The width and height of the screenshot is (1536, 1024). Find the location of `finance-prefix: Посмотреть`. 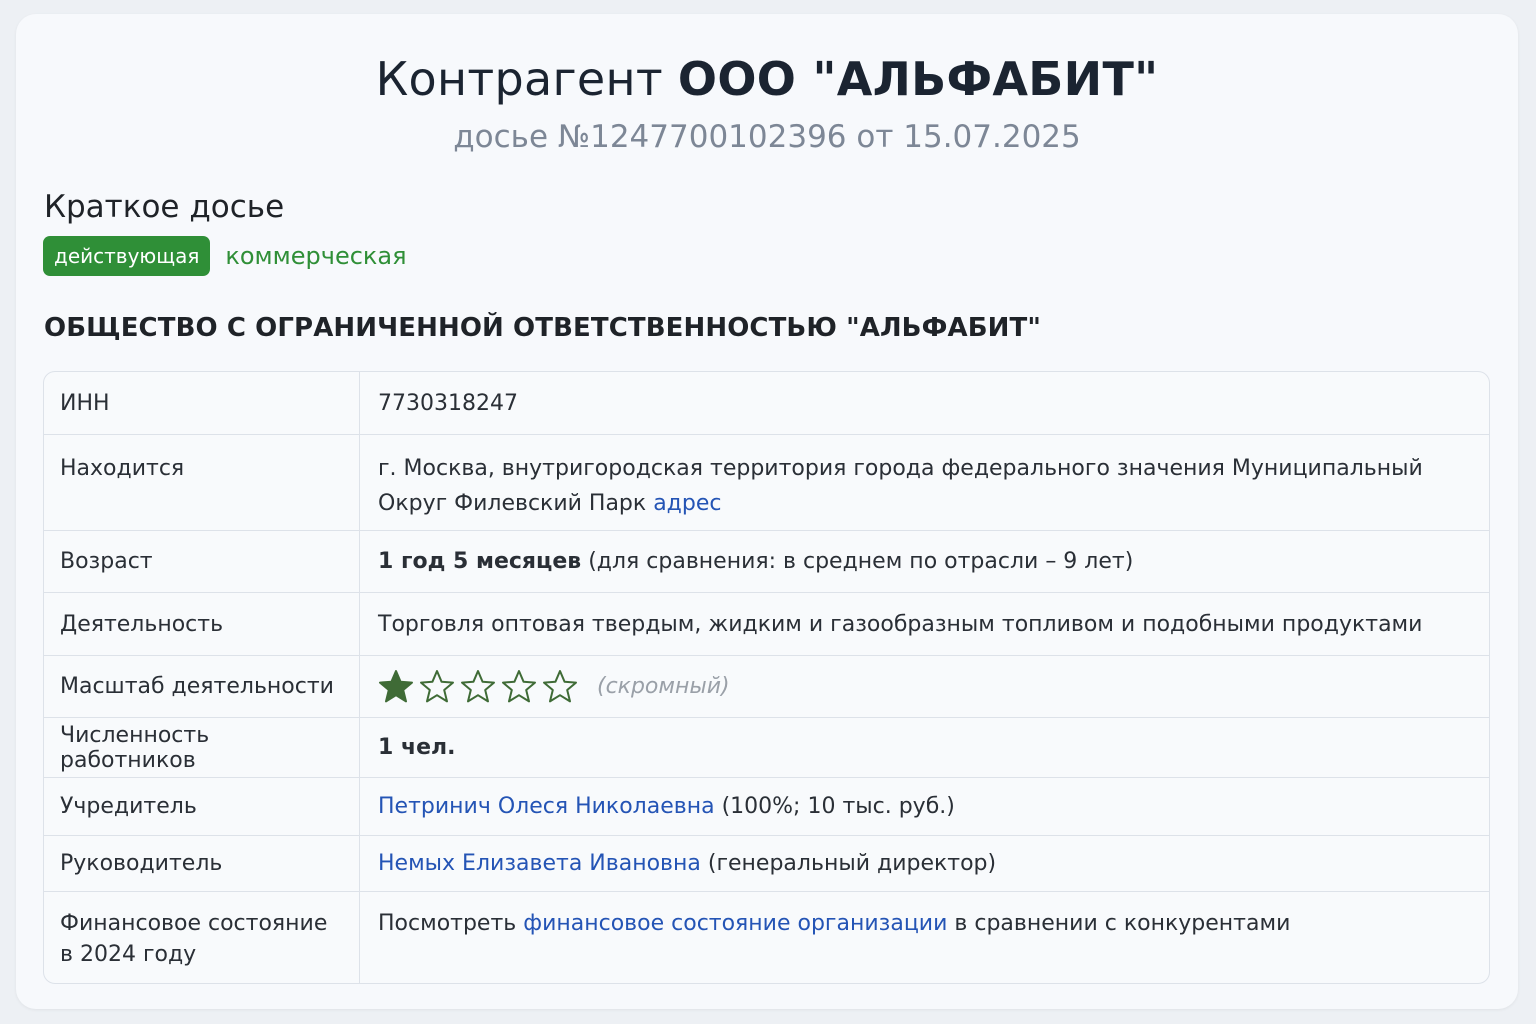

finance-prefix: Посмотреть is located at coordinates (447, 923).